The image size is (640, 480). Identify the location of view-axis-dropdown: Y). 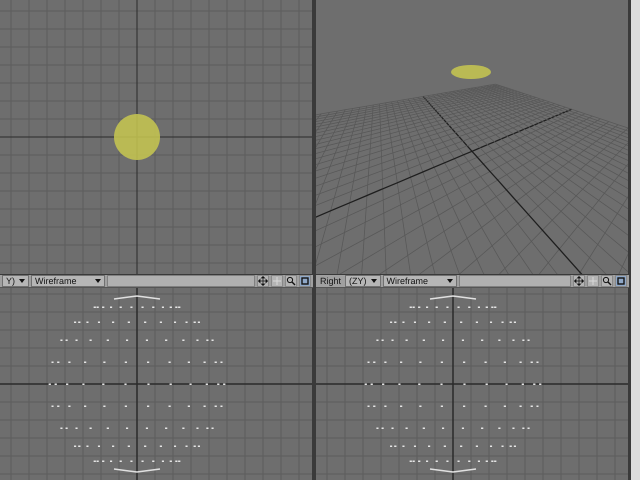
(15, 281).